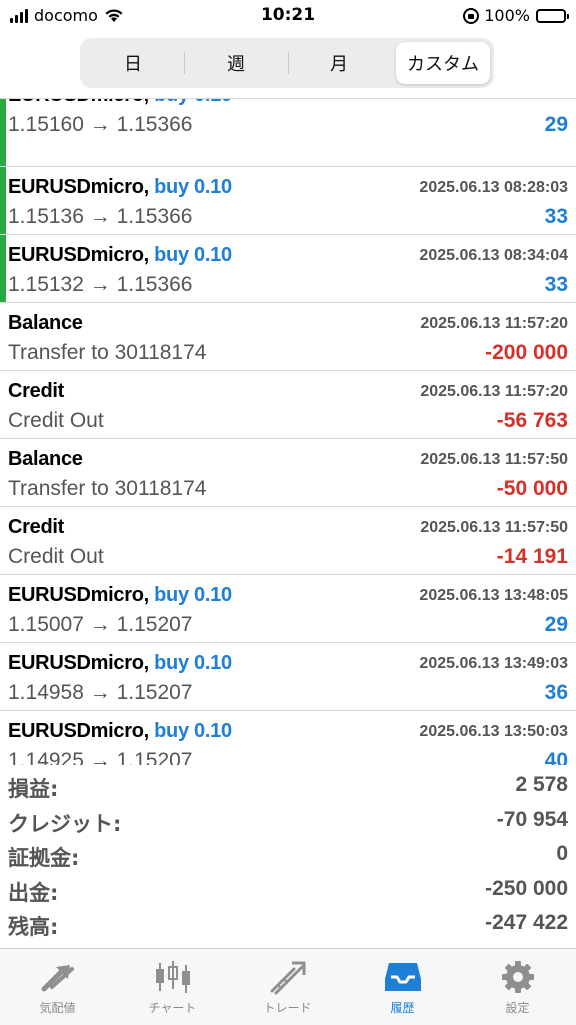  What do you see at coordinates (532, 819) in the screenshot?
I see `summary-value: -70 954` at bounding box center [532, 819].